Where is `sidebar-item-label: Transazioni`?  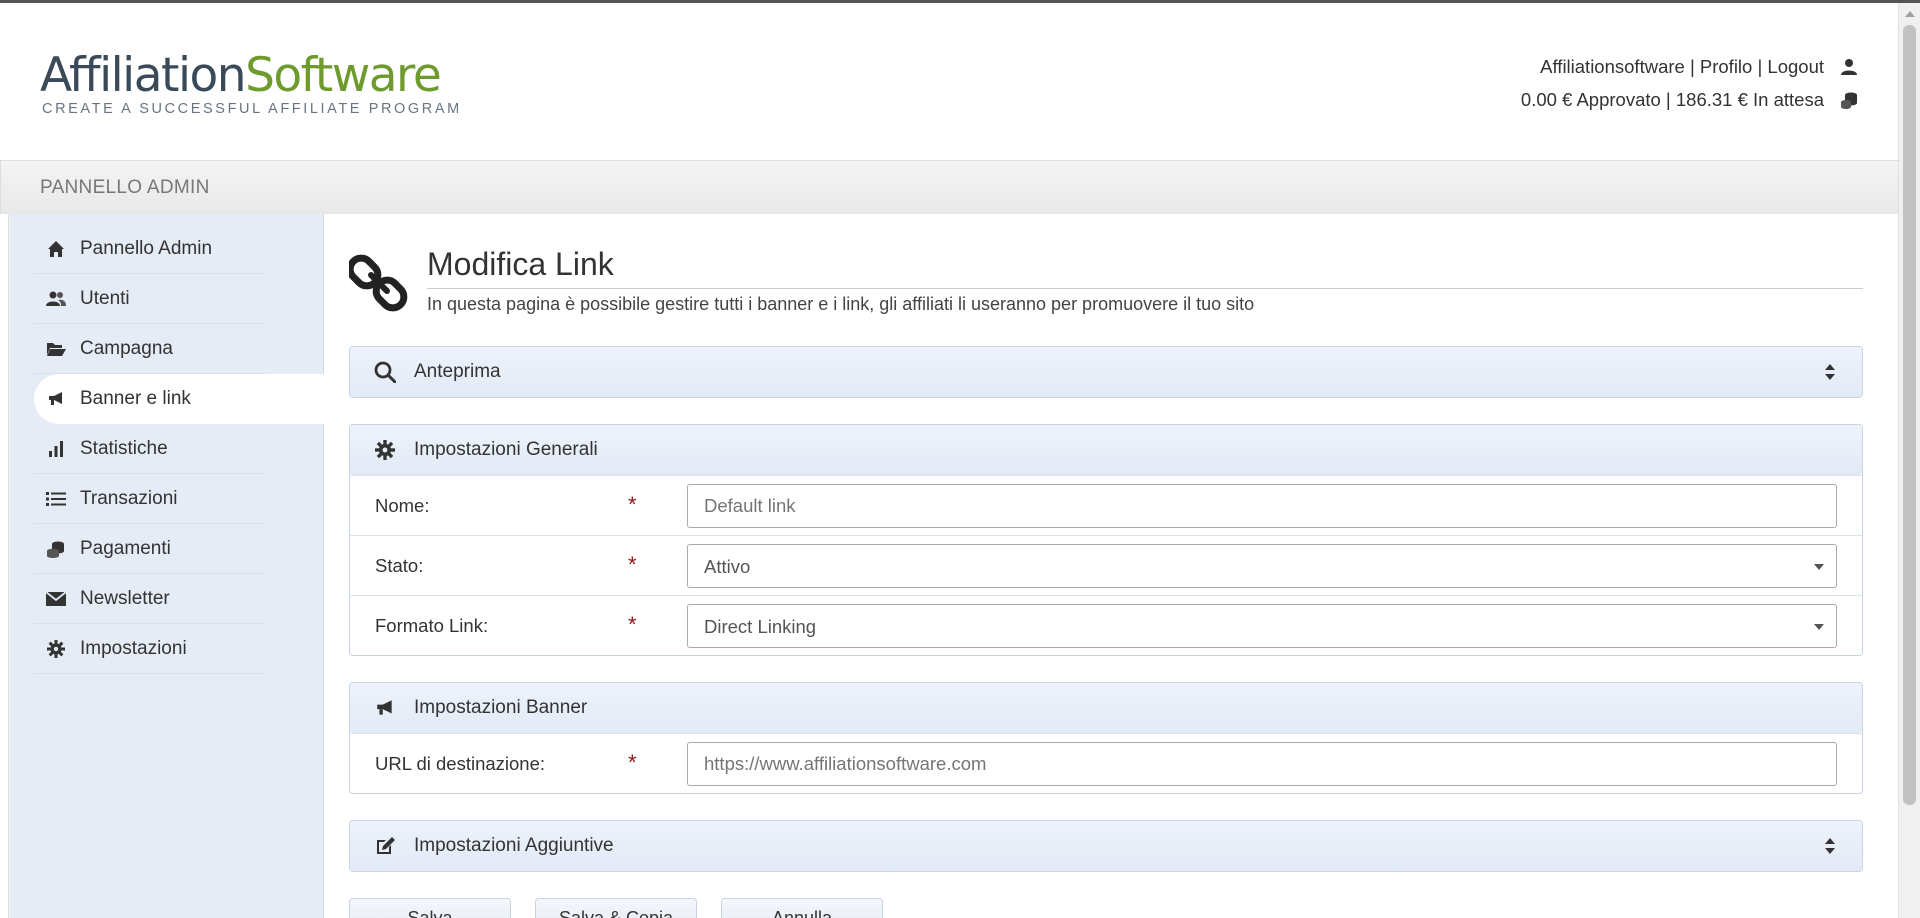
sidebar-item-label: Transazioni is located at coordinates (129, 498).